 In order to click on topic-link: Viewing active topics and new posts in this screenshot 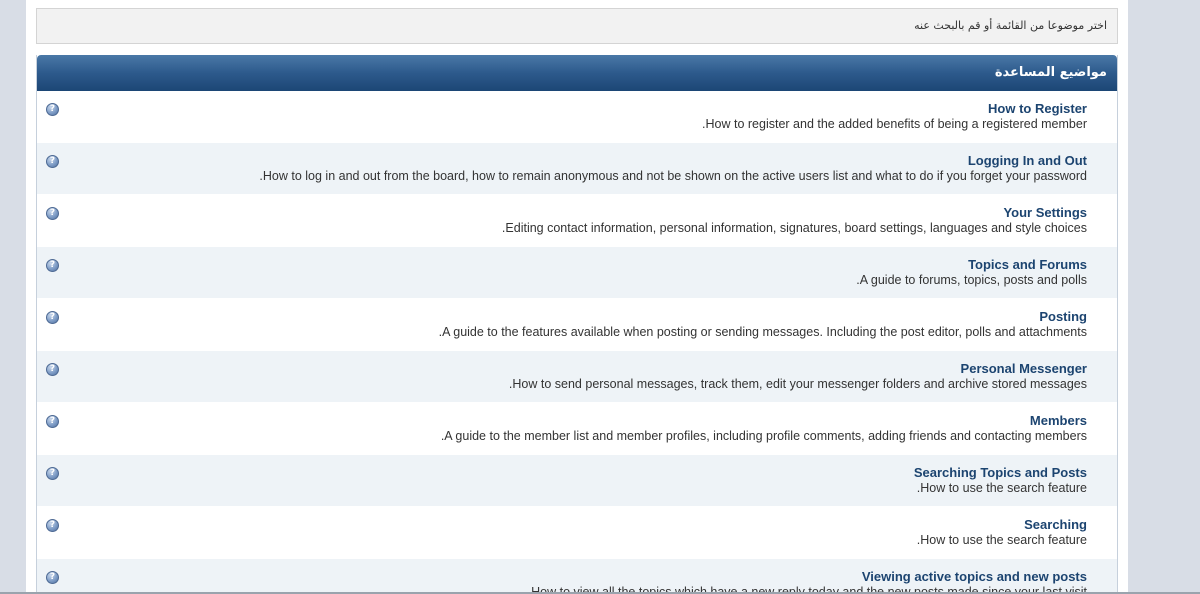, I will do `click(807, 577)`.